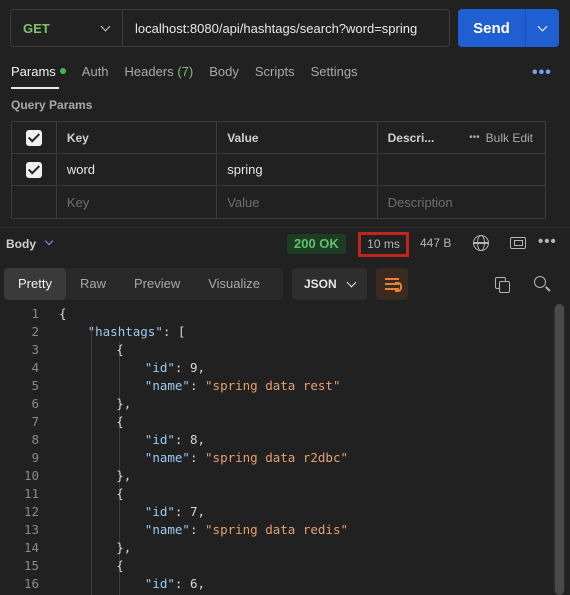 The width and height of the screenshot is (570, 595). Describe the element at coordinates (224, 71) in the screenshot. I see `tab-body: Body` at that location.